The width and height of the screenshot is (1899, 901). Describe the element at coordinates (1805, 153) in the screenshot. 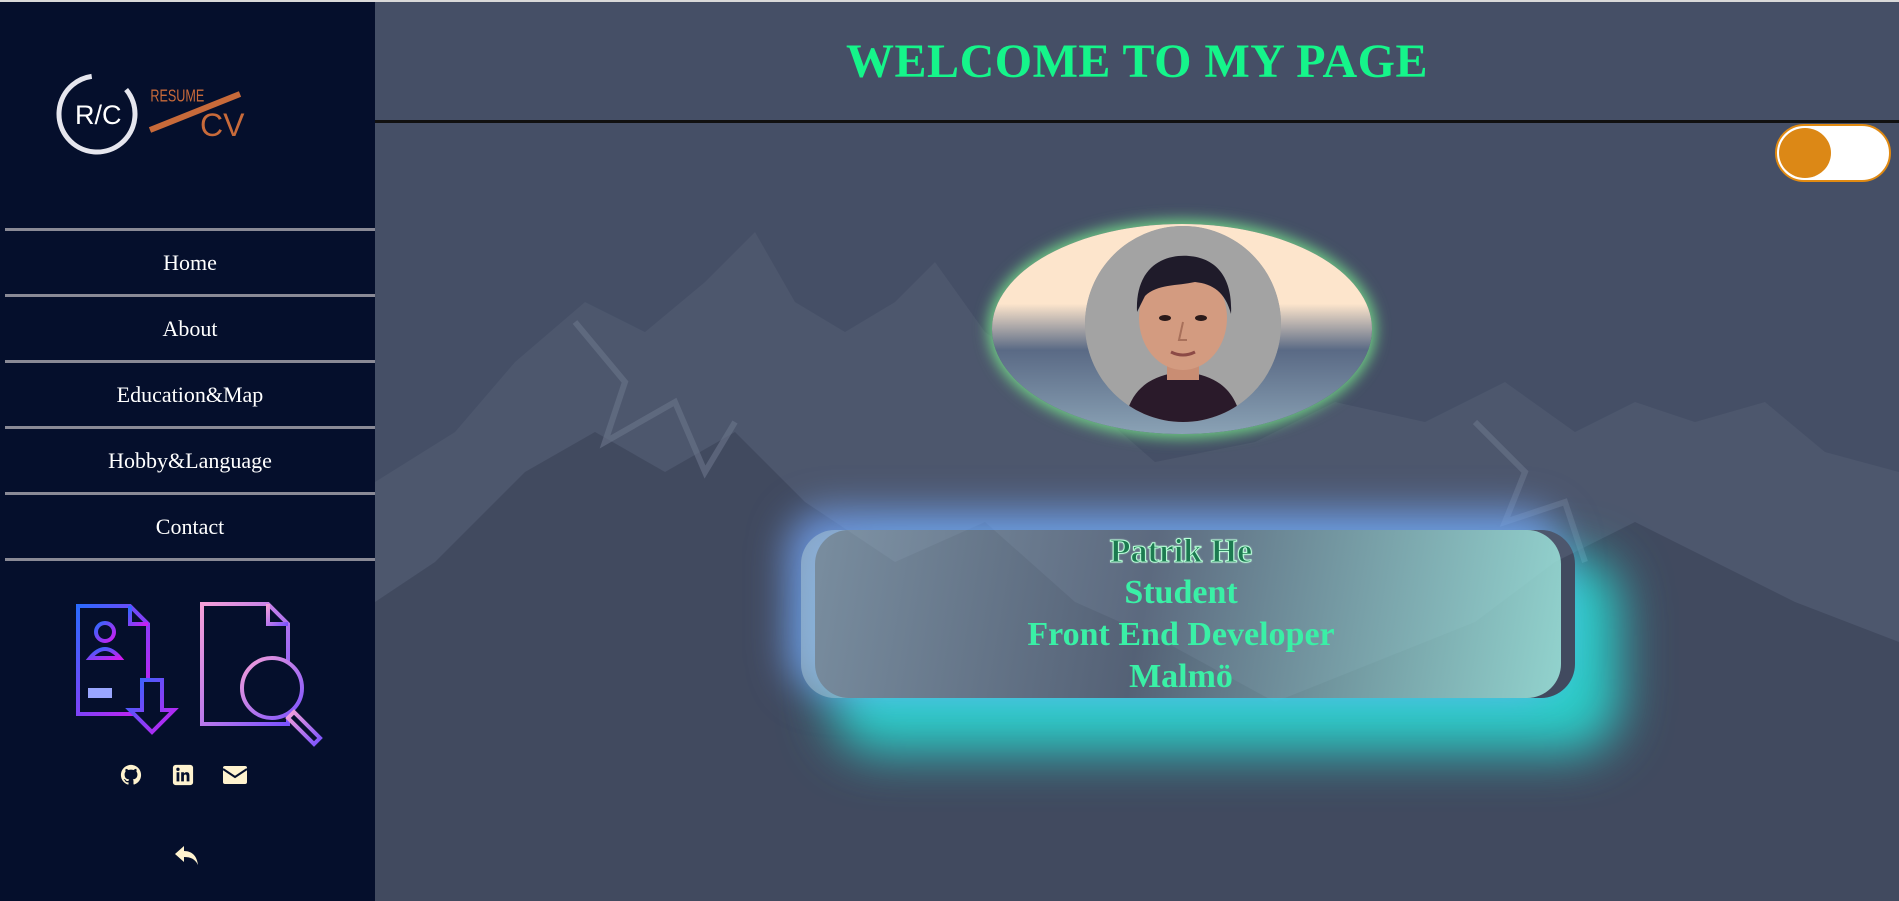

I see `toggle-knob` at that location.